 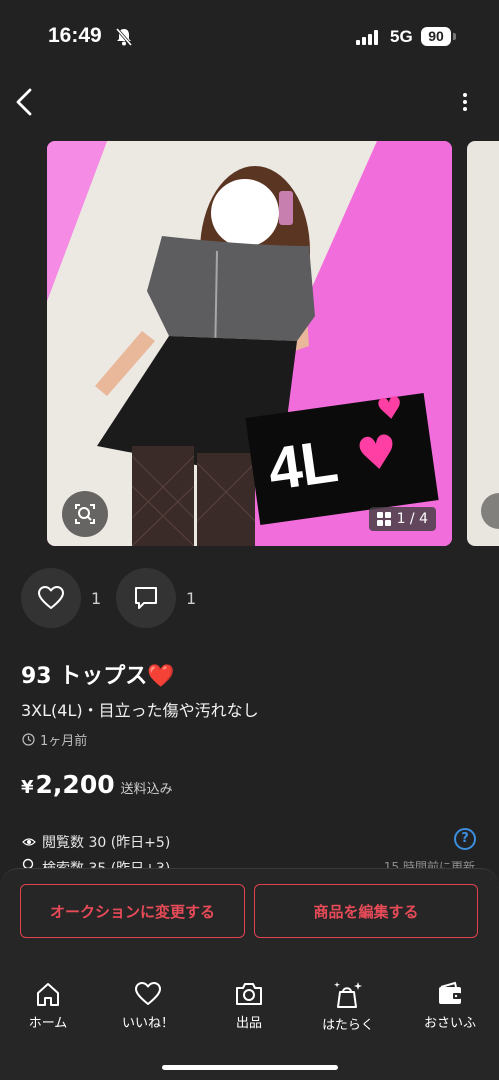 I want to click on tab-home: ホーム, so click(x=48, y=1005).